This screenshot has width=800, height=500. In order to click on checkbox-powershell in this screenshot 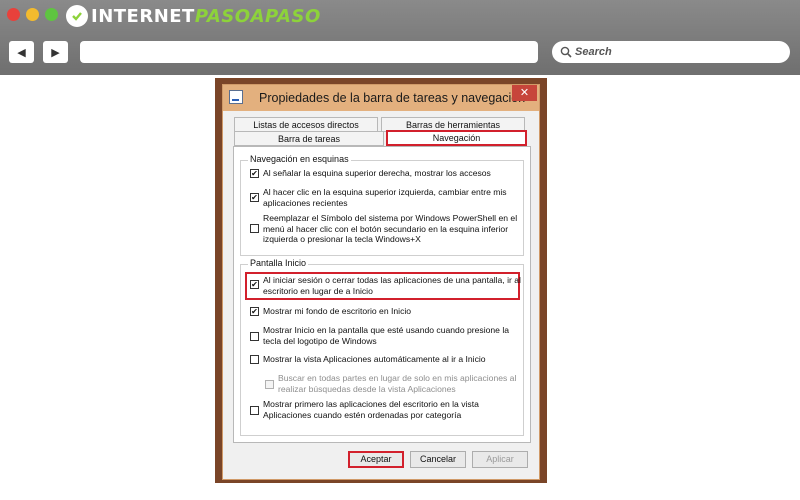, I will do `click(254, 228)`.